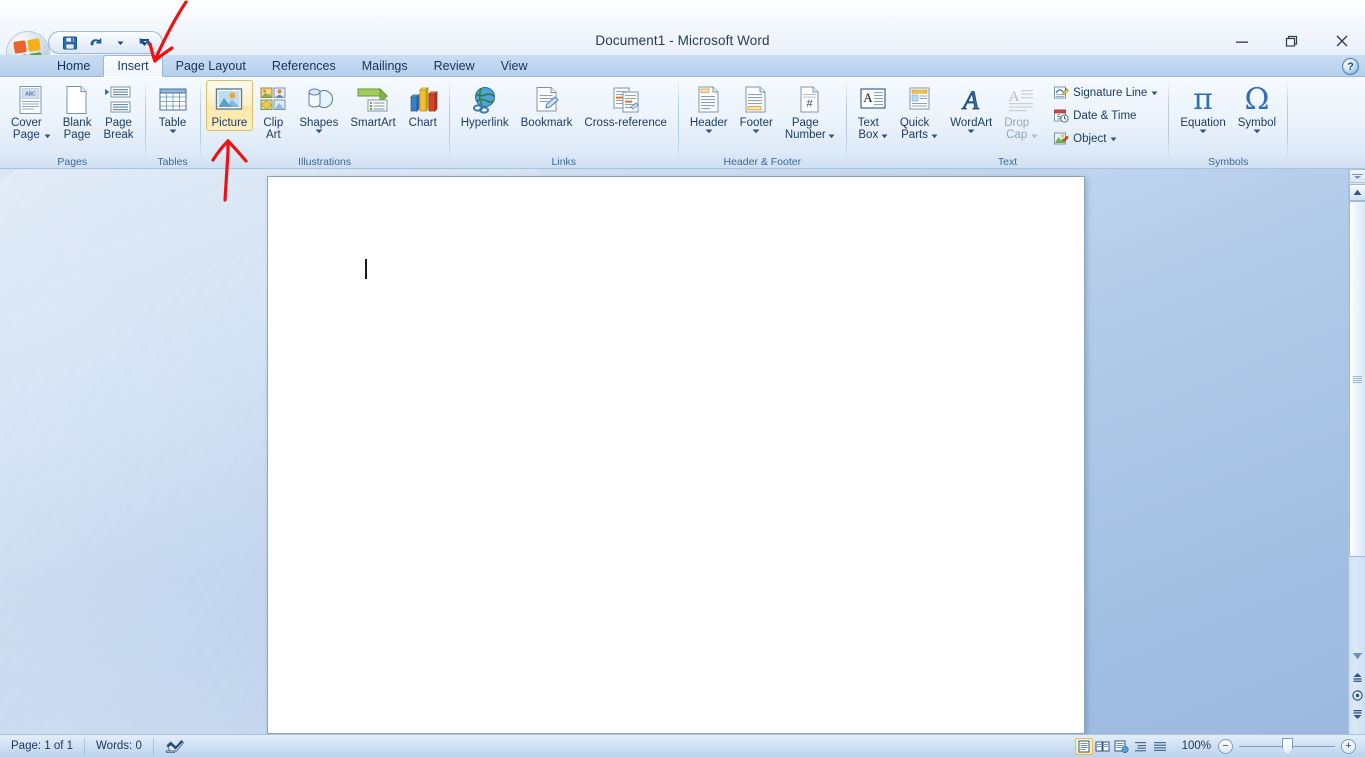 This screenshot has width=1365, height=757. I want to click on table-button: Table, so click(173, 108).